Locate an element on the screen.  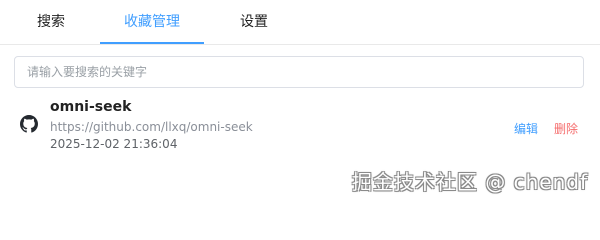
bookmark-title: omni-seek is located at coordinates (91, 107).